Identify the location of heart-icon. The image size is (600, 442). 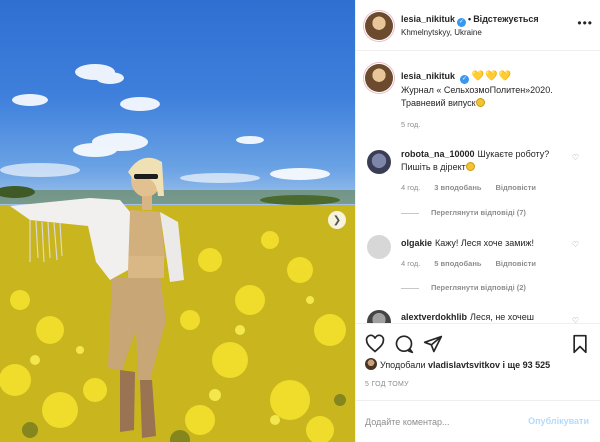
(375, 344).